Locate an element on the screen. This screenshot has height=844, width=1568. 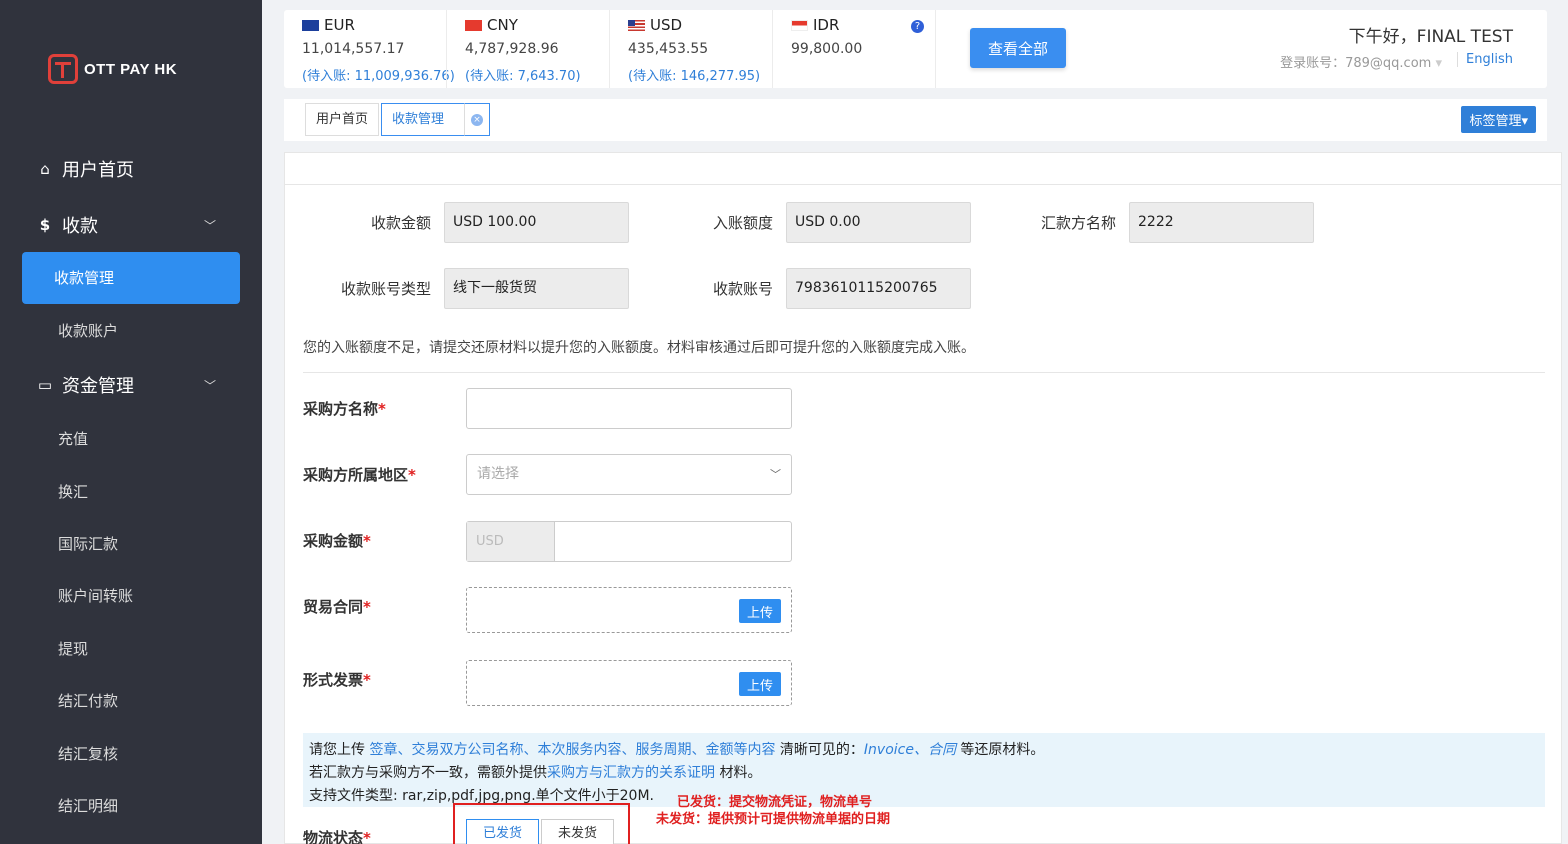
sidebar-item-withdraw: 提现 is located at coordinates (73, 648).